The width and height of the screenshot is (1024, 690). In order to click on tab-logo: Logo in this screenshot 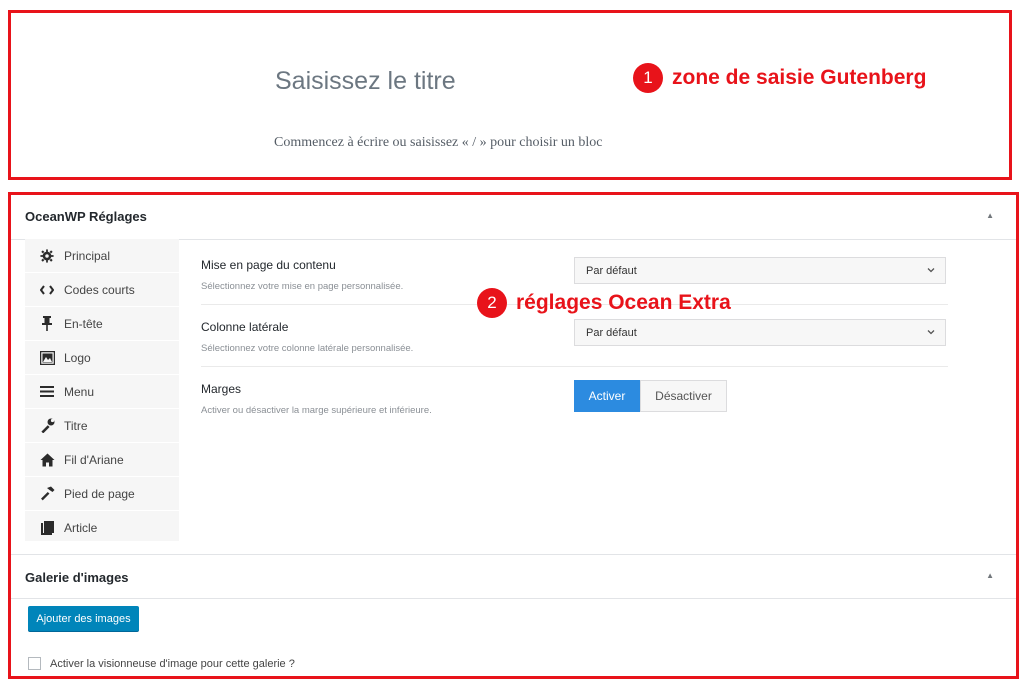, I will do `click(102, 358)`.